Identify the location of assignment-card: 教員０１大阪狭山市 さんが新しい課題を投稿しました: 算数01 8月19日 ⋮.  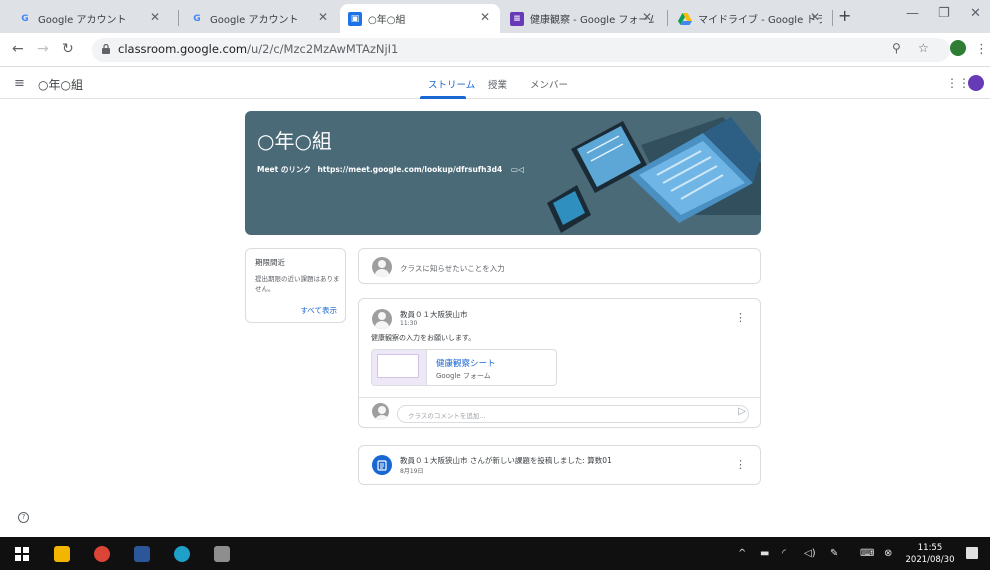
(559, 465).